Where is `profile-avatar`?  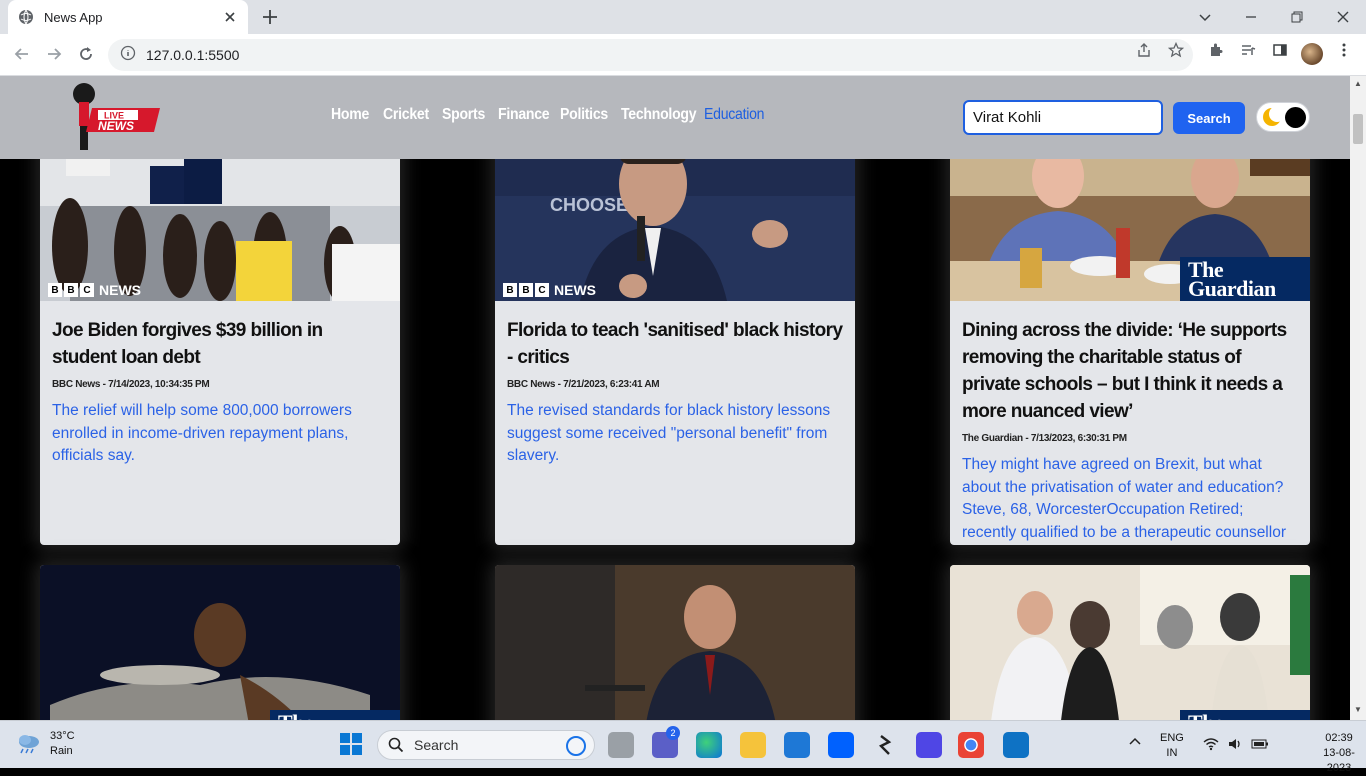 profile-avatar is located at coordinates (1312, 54).